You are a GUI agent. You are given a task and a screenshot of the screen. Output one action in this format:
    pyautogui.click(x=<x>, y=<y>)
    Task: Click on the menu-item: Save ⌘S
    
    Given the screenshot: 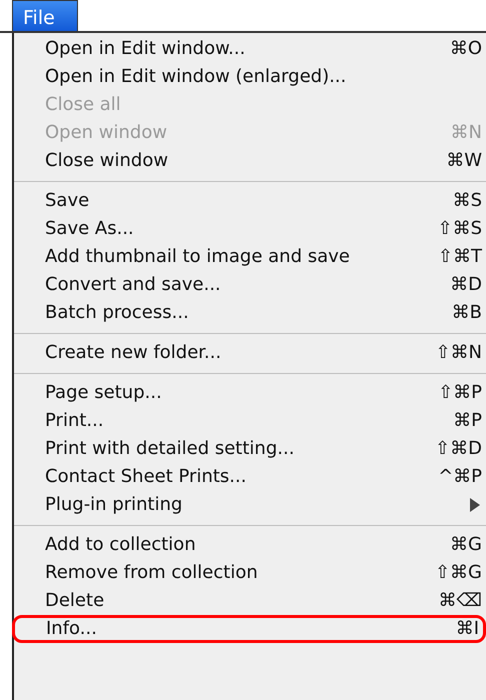 What is the action you would take?
    pyautogui.click(x=250, y=201)
    